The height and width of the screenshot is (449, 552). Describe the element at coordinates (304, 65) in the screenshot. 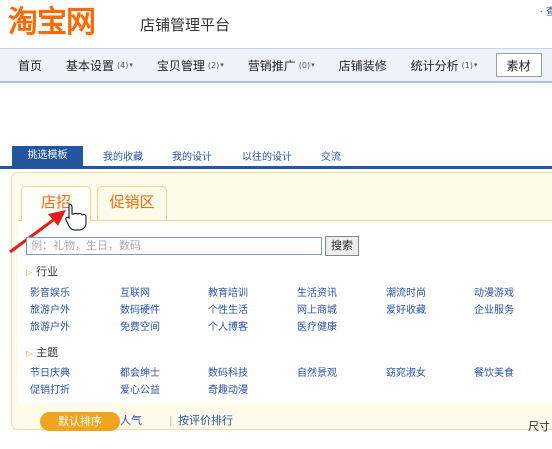

I see `nav-marketing-count: (0)` at that location.